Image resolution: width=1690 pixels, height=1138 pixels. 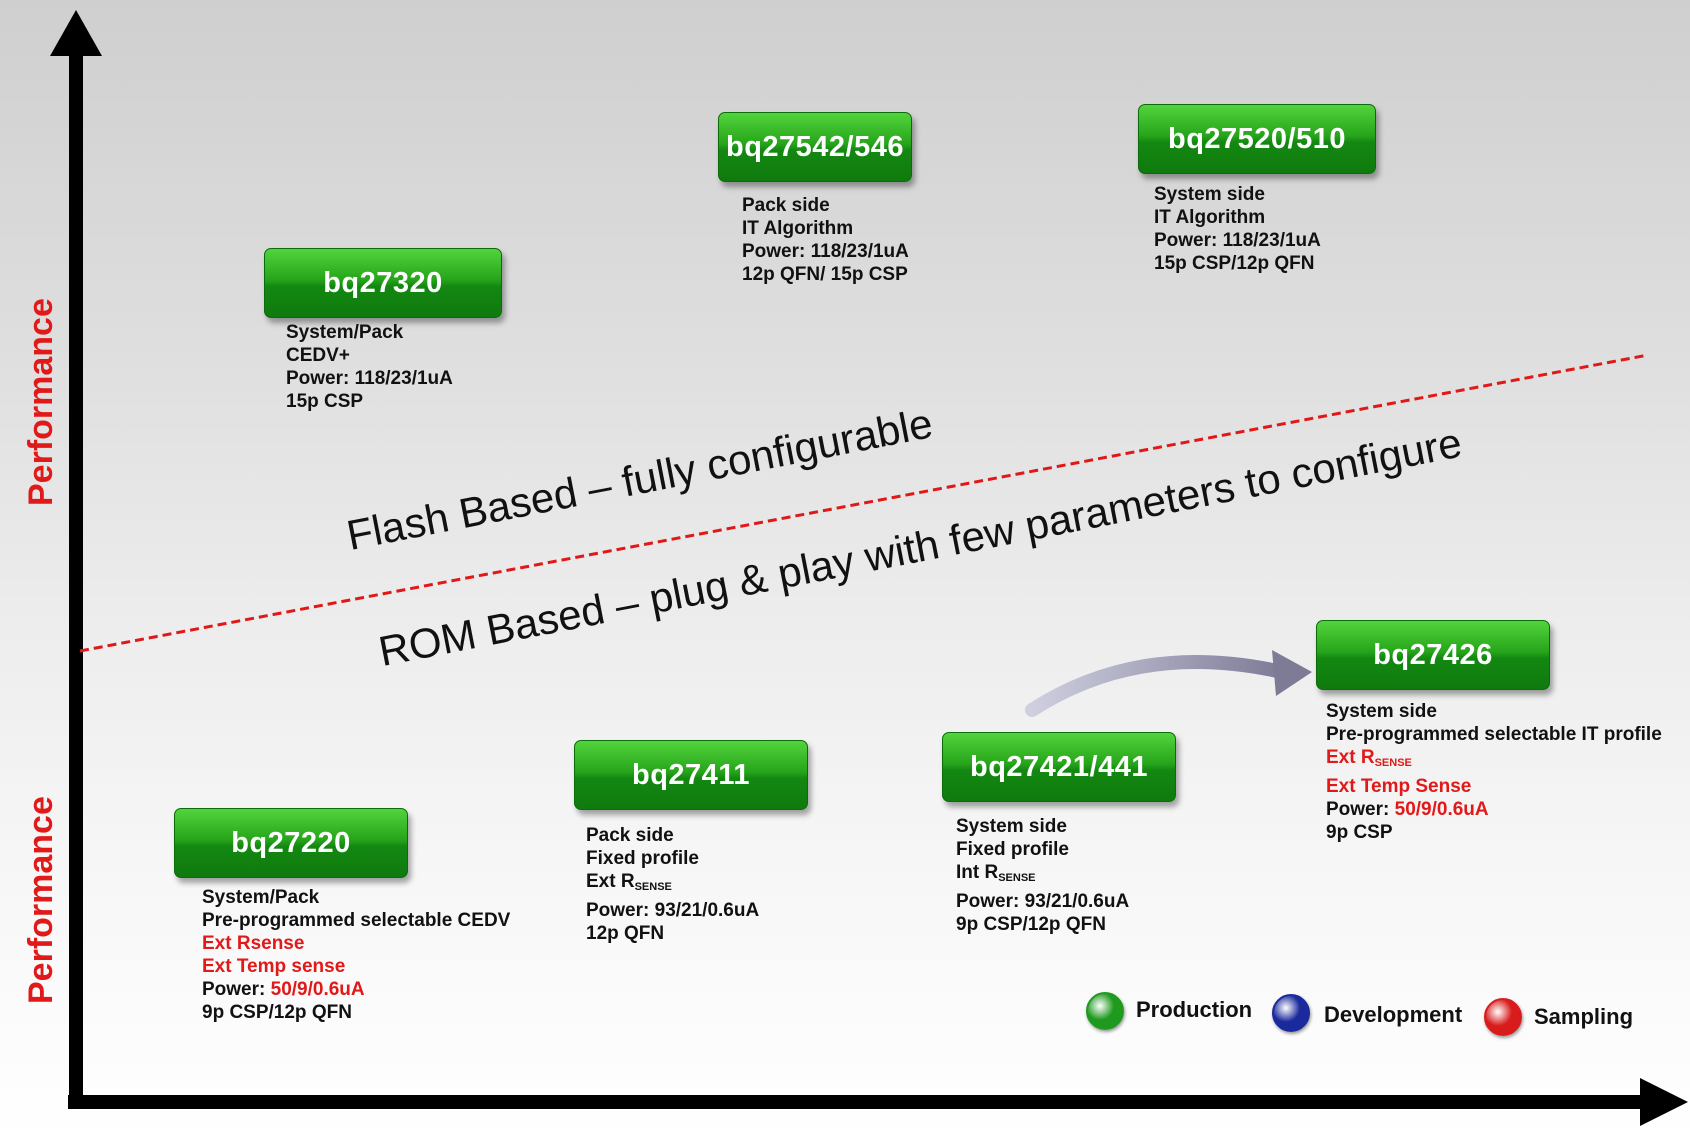 What do you see at coordinates (630, 835) in the screenshot?
I see `bq27411-line: Pack side` at bounding box center [630, 835].